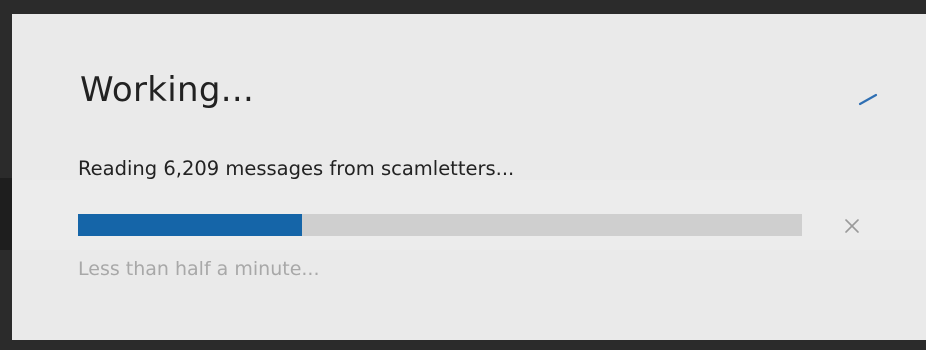 Image resolution: width=926 pixels, height=350 pixels. I want to click on cancel-button, so click(852, 226).